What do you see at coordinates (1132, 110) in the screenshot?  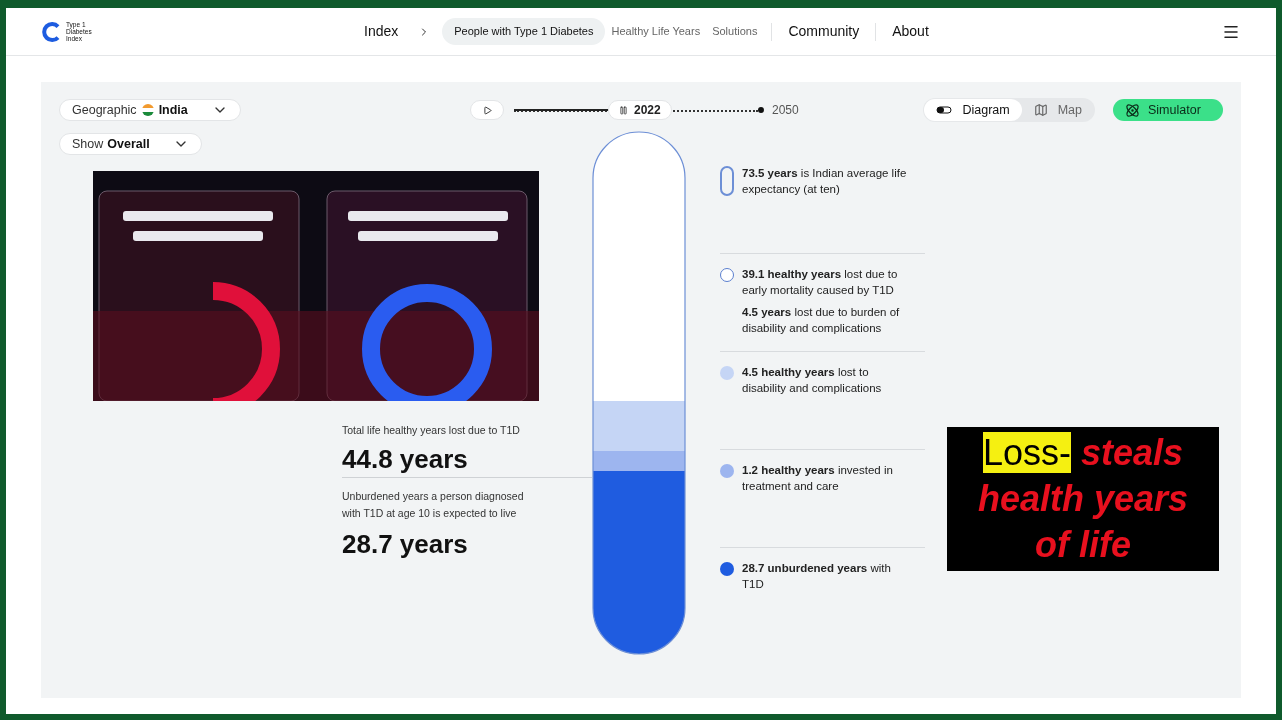 I see `atom-icon` at bounding box center [1132, 110].